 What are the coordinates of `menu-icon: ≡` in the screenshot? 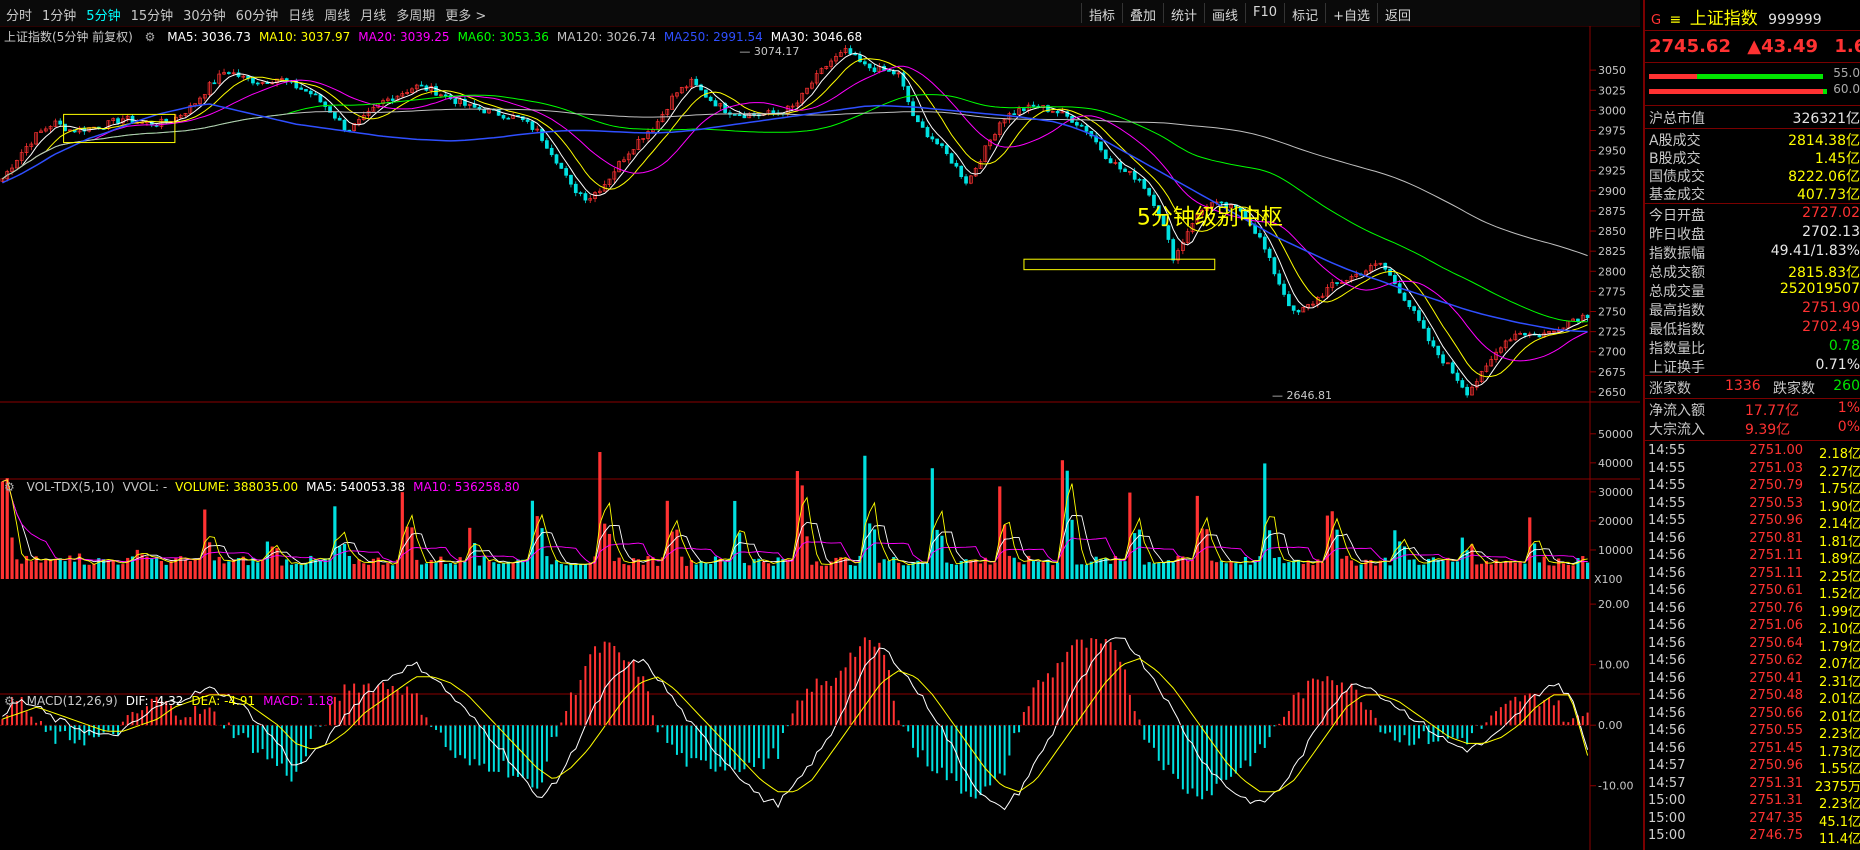 It's located at (1676, 20).